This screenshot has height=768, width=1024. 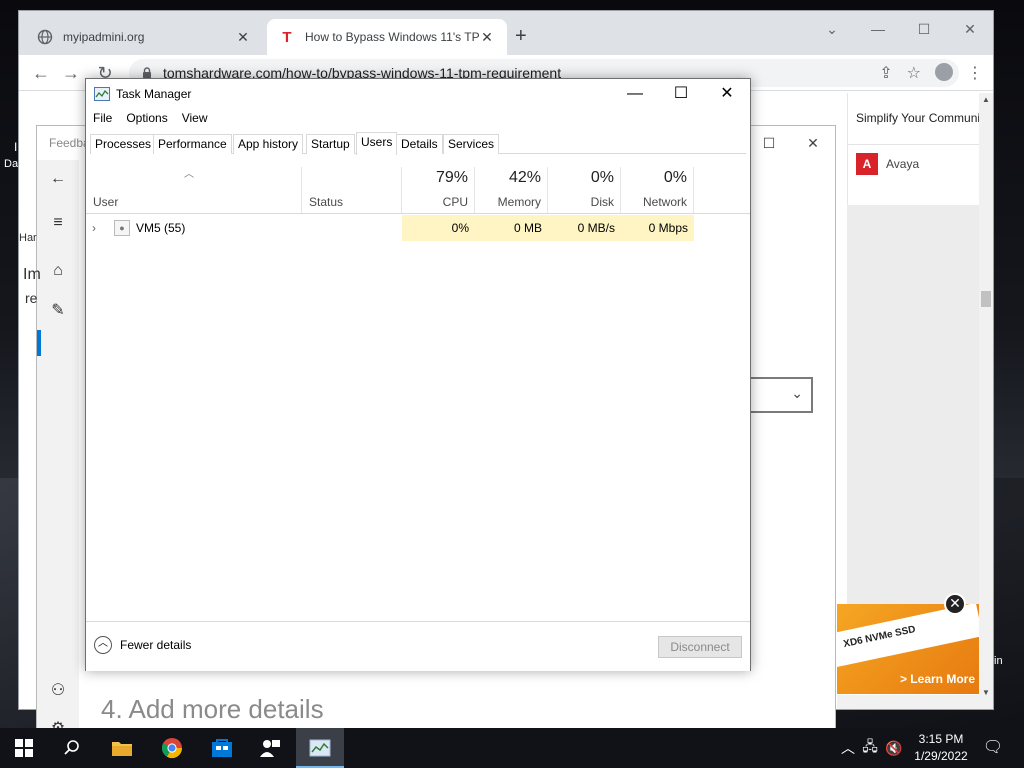 I want to click on taskbar: ︿ 🖧 🔇 3:15 PM 1/29/2022 🗨, so click(x=512, y=748).